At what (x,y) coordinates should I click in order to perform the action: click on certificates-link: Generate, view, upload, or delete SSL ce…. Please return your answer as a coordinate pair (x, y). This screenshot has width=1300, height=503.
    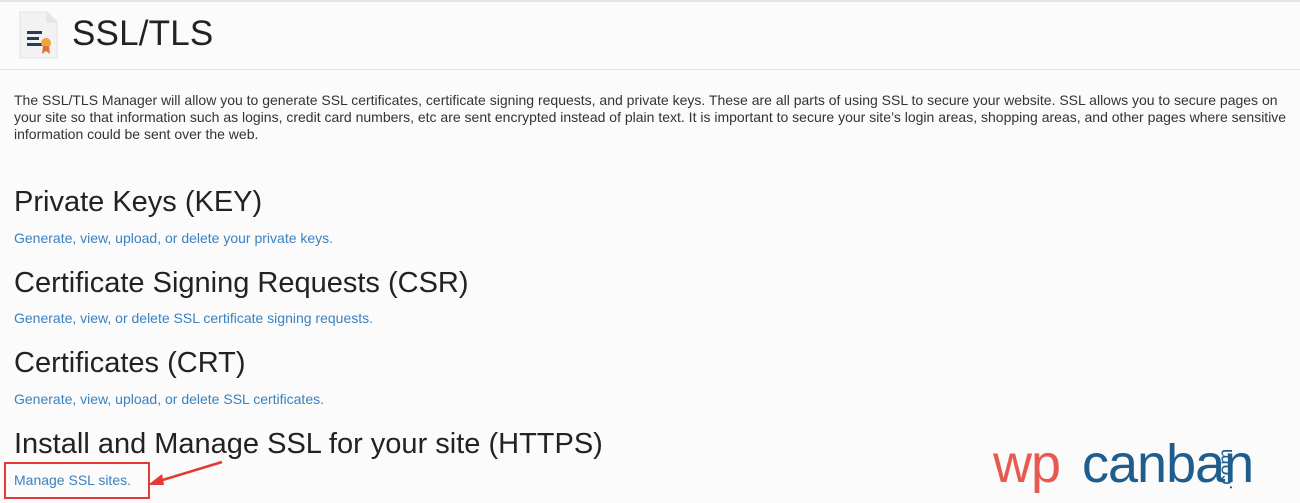
    Looking at the image, I should click on (169, 399).